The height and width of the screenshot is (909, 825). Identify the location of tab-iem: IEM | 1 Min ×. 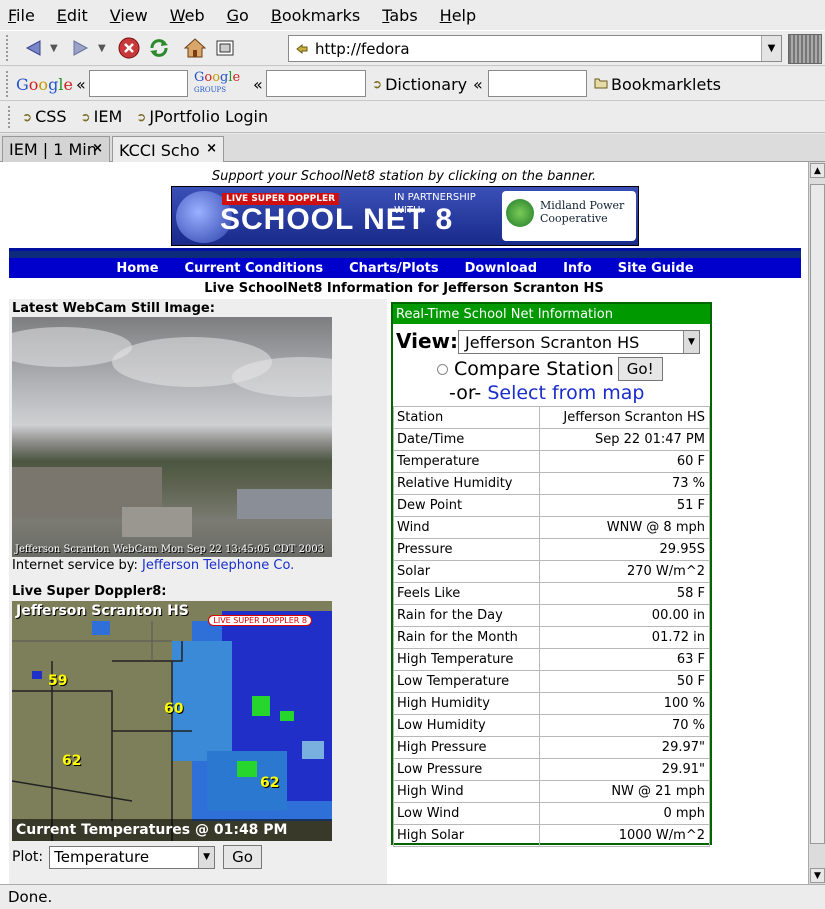
(56, 149).